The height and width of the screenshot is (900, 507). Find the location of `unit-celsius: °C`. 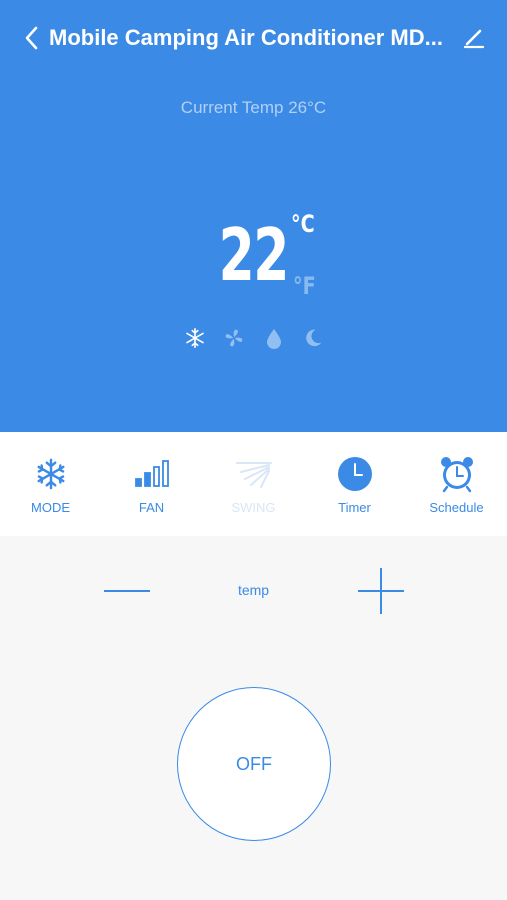

unit-celsius: °C is located at coordinates (303, 224).